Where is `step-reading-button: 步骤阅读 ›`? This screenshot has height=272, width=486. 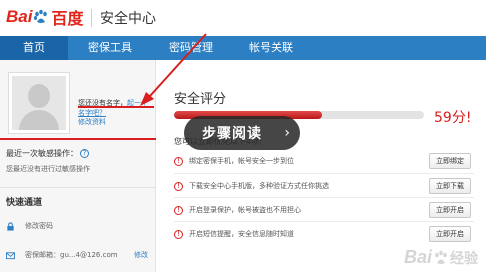 step-reading-button: 步骤阅读 › is located at coordinates (242, 133).